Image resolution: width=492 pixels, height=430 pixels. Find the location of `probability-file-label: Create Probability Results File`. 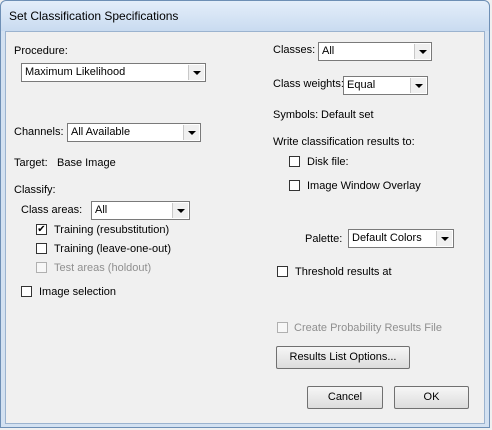

probability-file-label: Create Probability Results File is located at coordinates (368, 328).